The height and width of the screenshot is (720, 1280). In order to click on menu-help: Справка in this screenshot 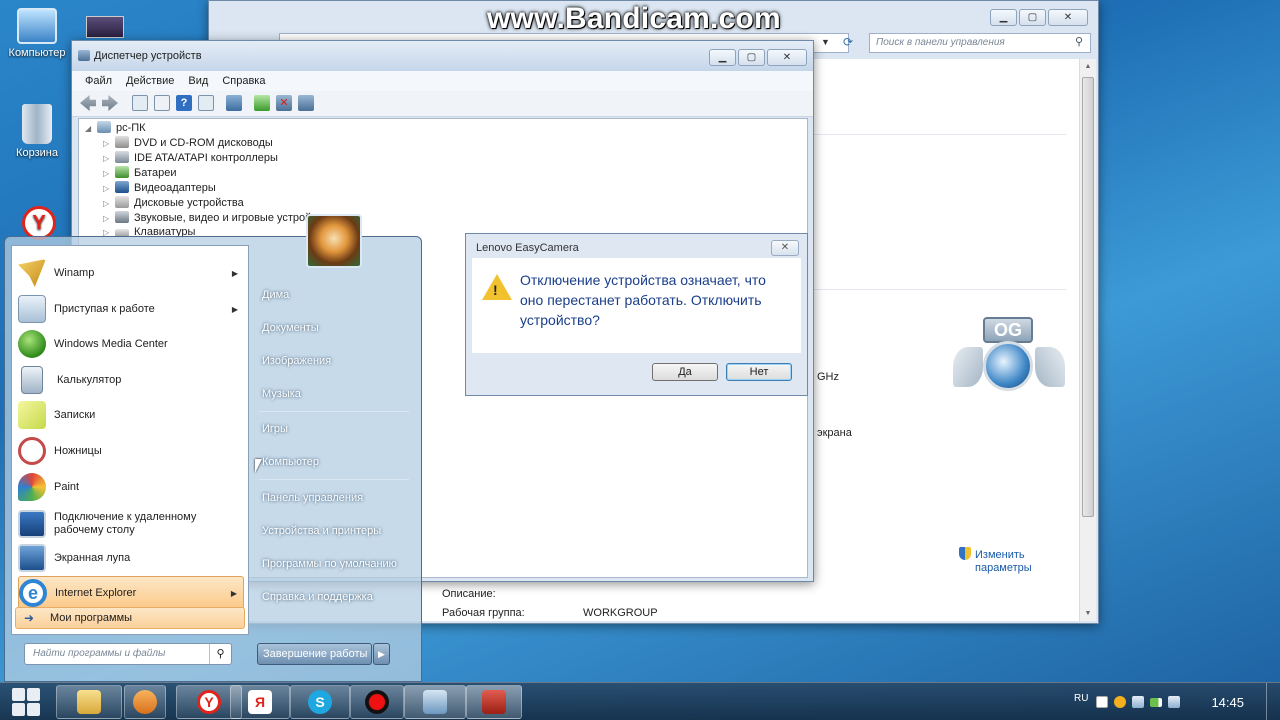, I will do `click(243, 81)`.